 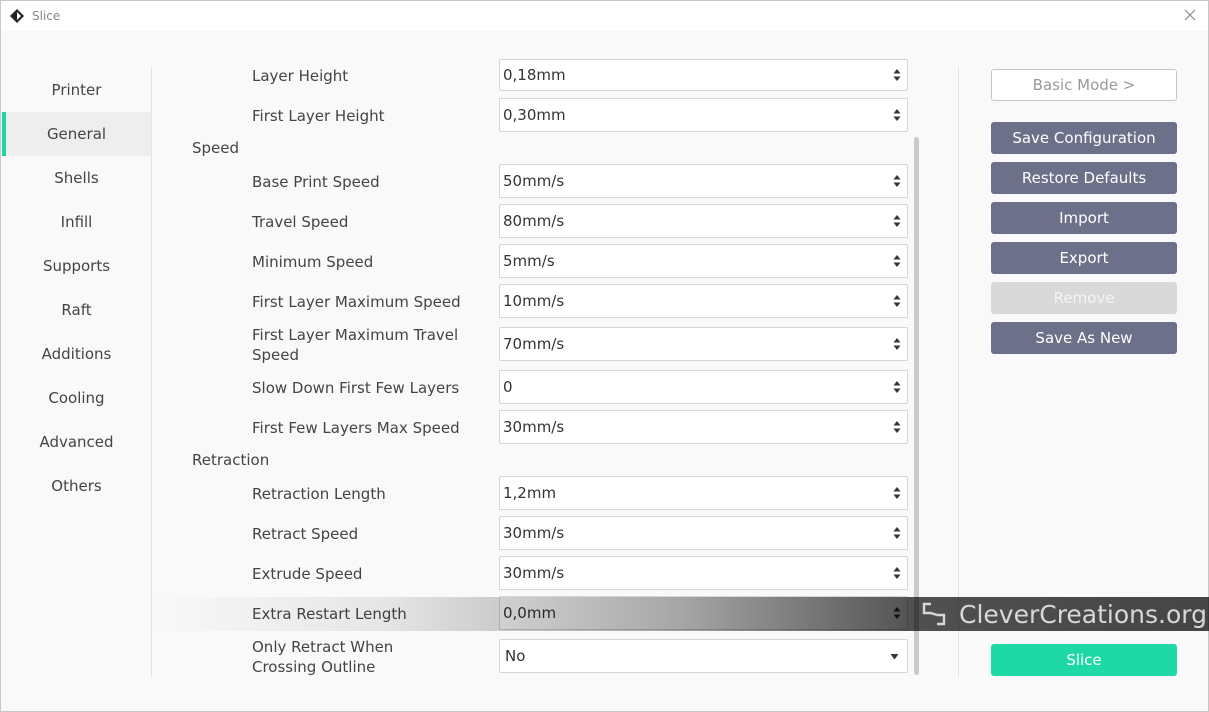 What do you see at coordinates (300, 222) in the screenshot?
I see `travel-speed-label: Travel Speed` at bounding box center [300, 222].